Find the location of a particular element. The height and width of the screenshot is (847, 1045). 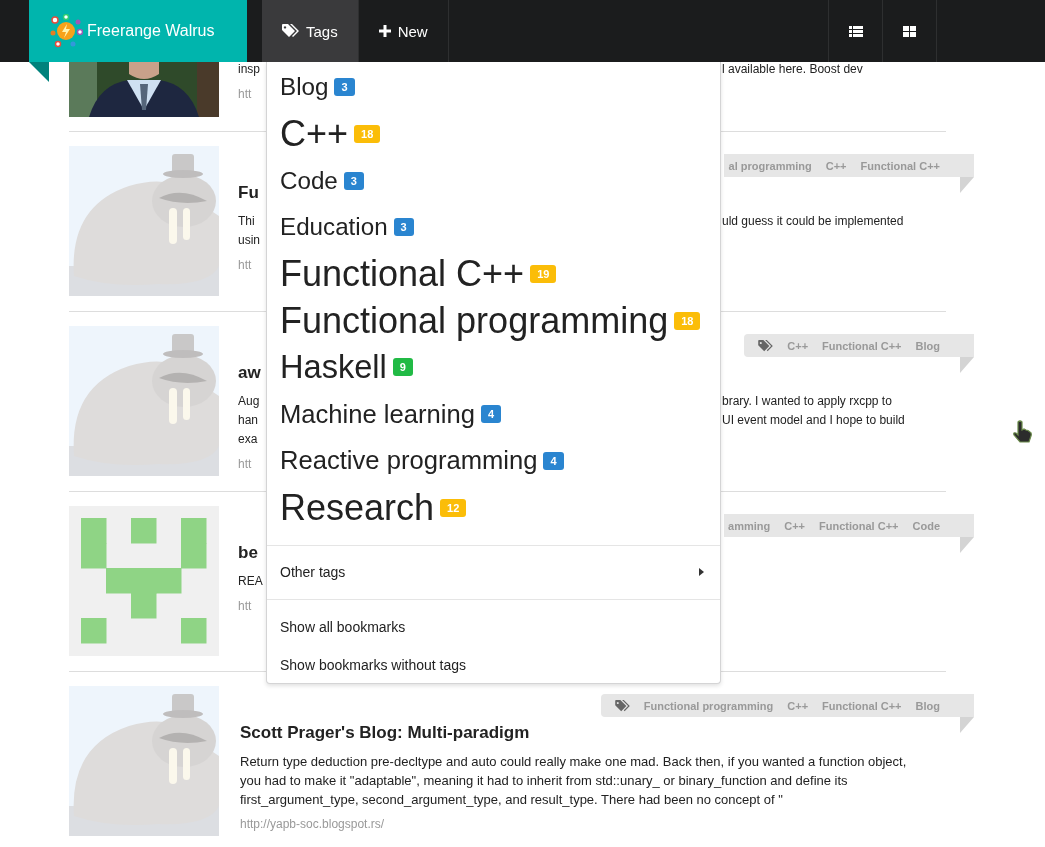

description-text: brary. I wanted to apply rxcpp to is located at coordinates (807, 401).